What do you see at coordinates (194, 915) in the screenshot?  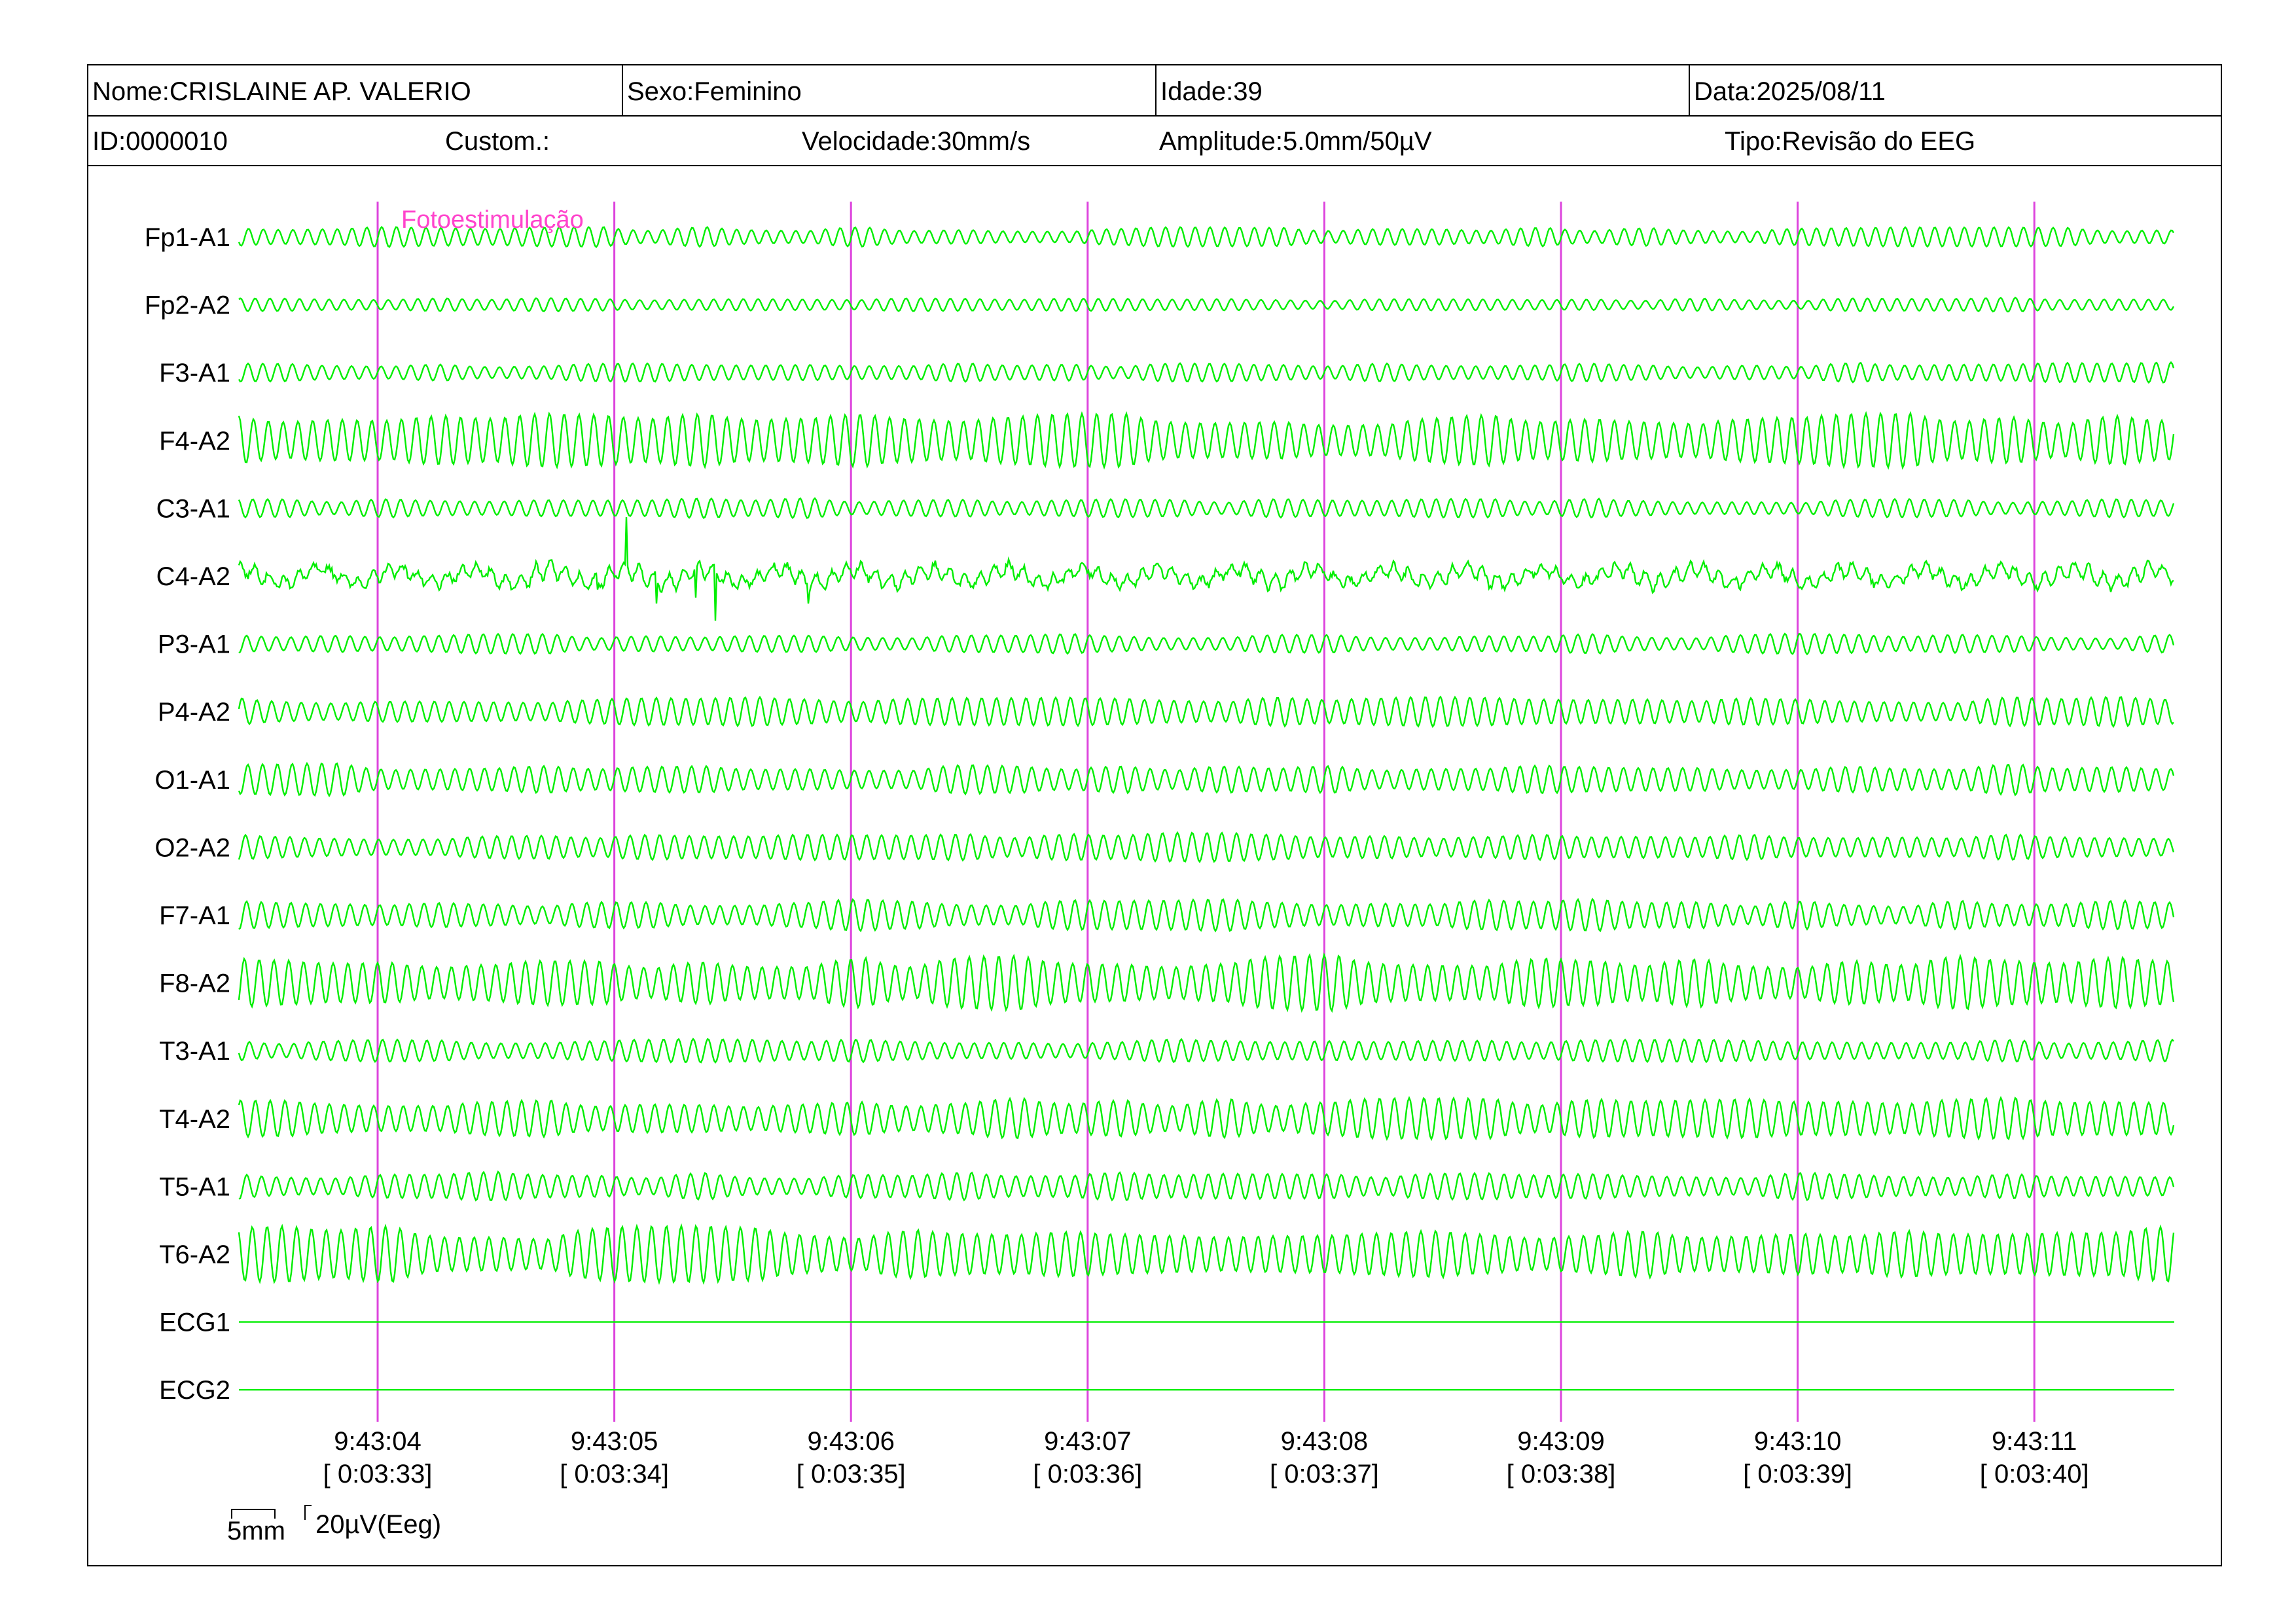 I see `channel-label: F7-A1` at bounding box center [194, 915].